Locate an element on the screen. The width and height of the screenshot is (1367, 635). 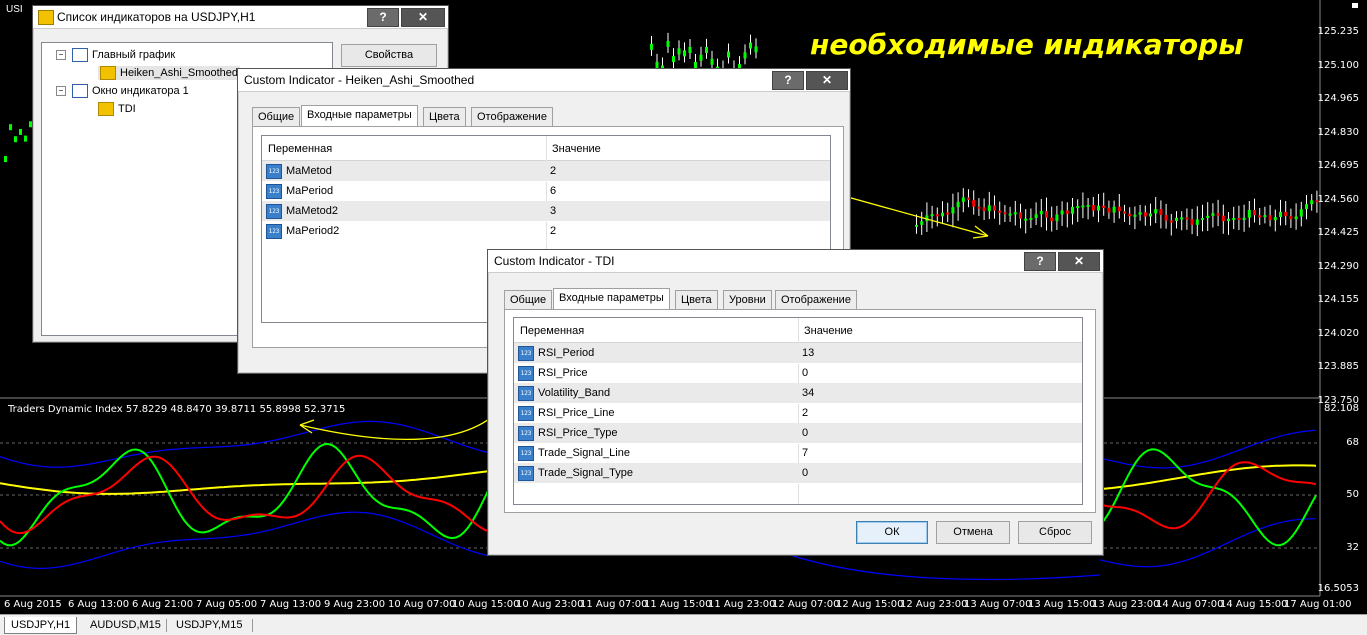
volatility-band-lower is located at coordinates (1207, 543).